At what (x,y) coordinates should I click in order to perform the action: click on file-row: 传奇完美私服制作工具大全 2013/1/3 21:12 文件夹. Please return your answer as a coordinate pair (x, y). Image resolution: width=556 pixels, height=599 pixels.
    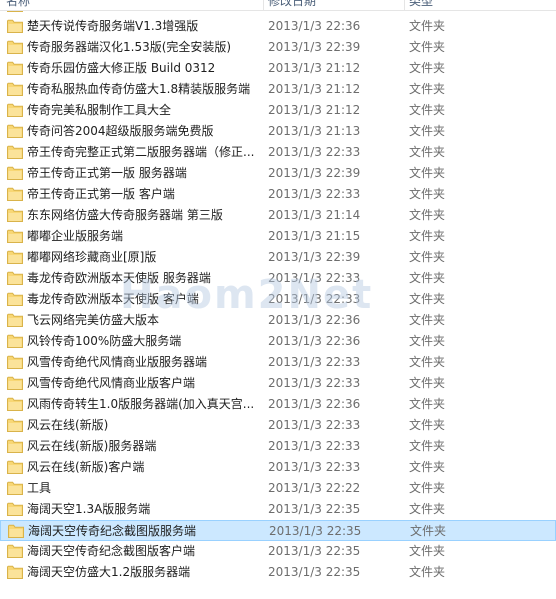
    Looking at the image, I should click on (278, 110).